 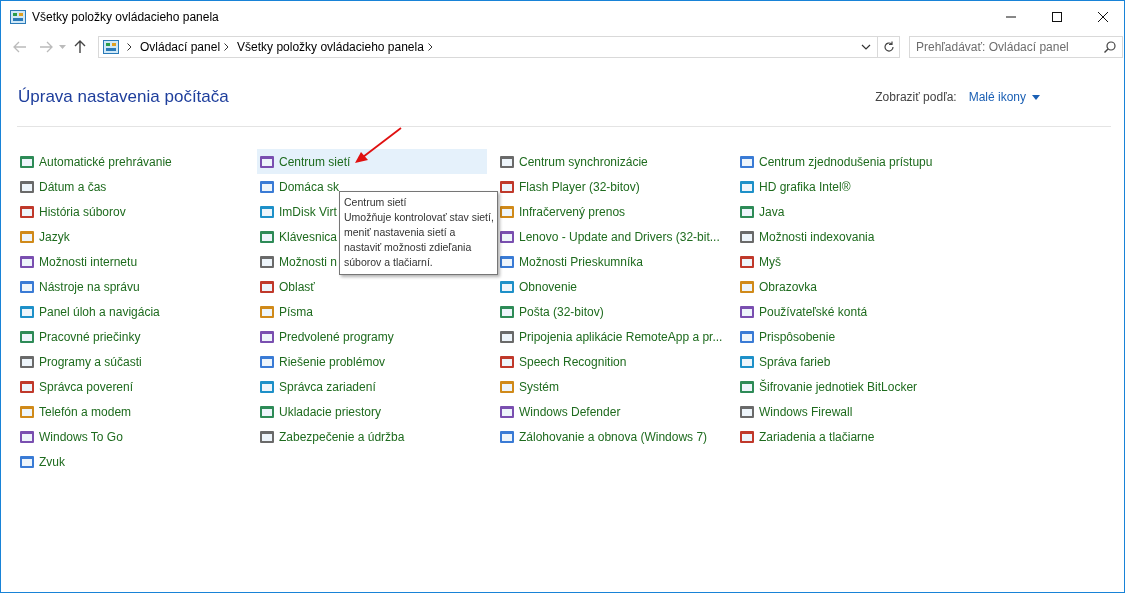 What do you see at coordinates (916, 97) in the screenshot?
I see `view-label: Zobraziť podľa:` at bounding box center [916, 97].